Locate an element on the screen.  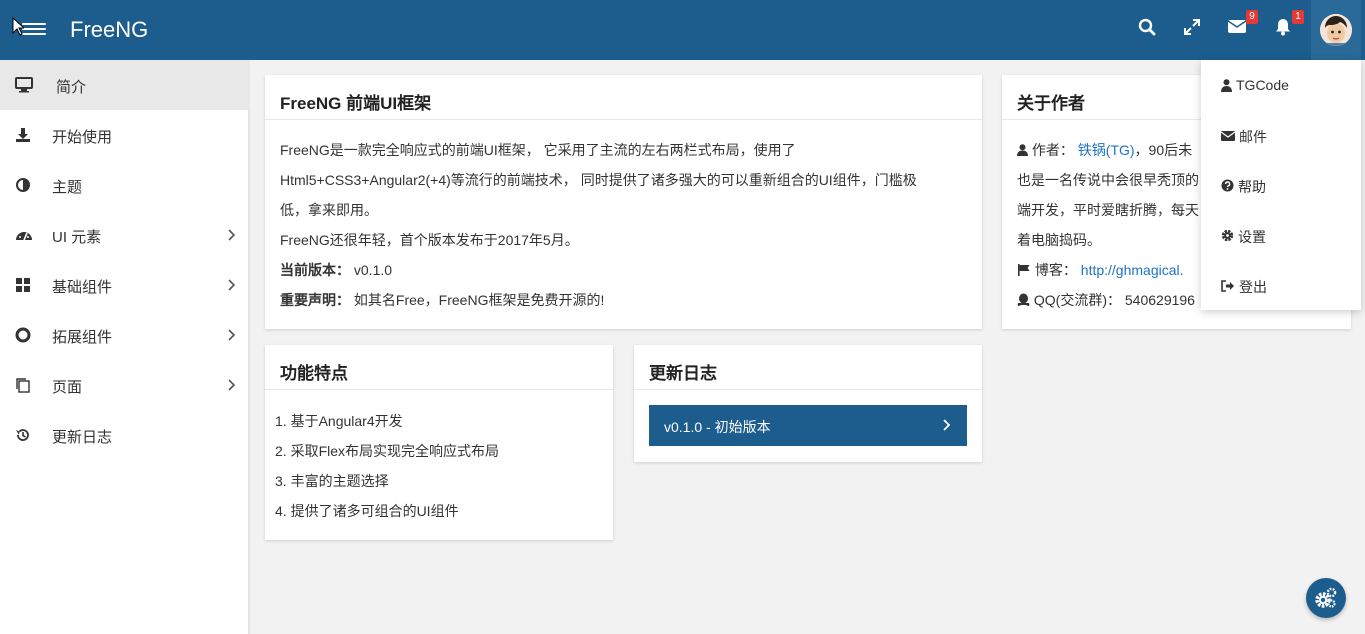
version-value: v0.1.0 is located at coordinates (373, 270).